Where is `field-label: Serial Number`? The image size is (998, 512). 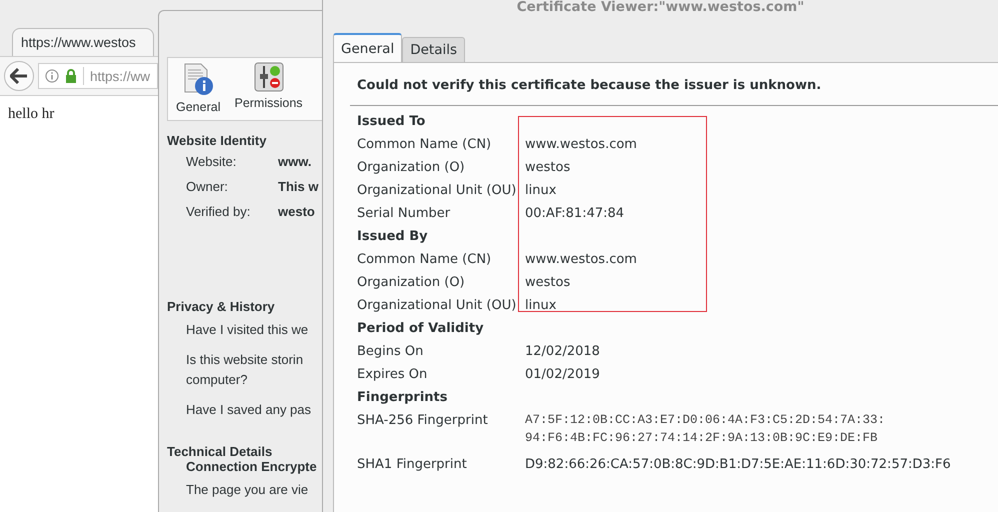
field-label: Serial Number is located at coordinates (404, 214).